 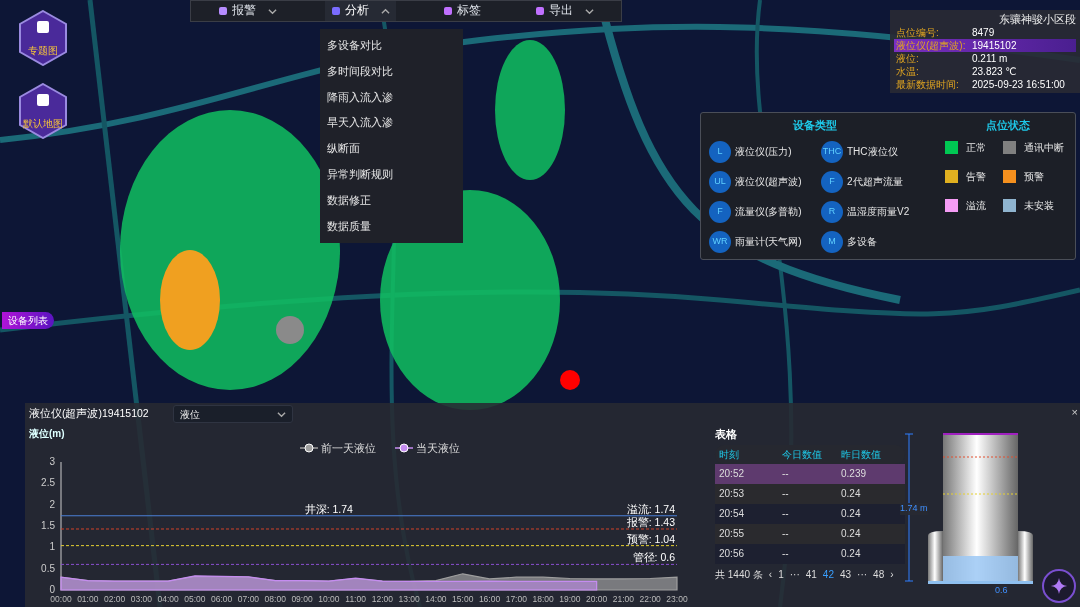 What do you see at coordinates (732, 514) in the screenshot?
I see `table-cell-text: 20:54` at bounding box center [732, 514].